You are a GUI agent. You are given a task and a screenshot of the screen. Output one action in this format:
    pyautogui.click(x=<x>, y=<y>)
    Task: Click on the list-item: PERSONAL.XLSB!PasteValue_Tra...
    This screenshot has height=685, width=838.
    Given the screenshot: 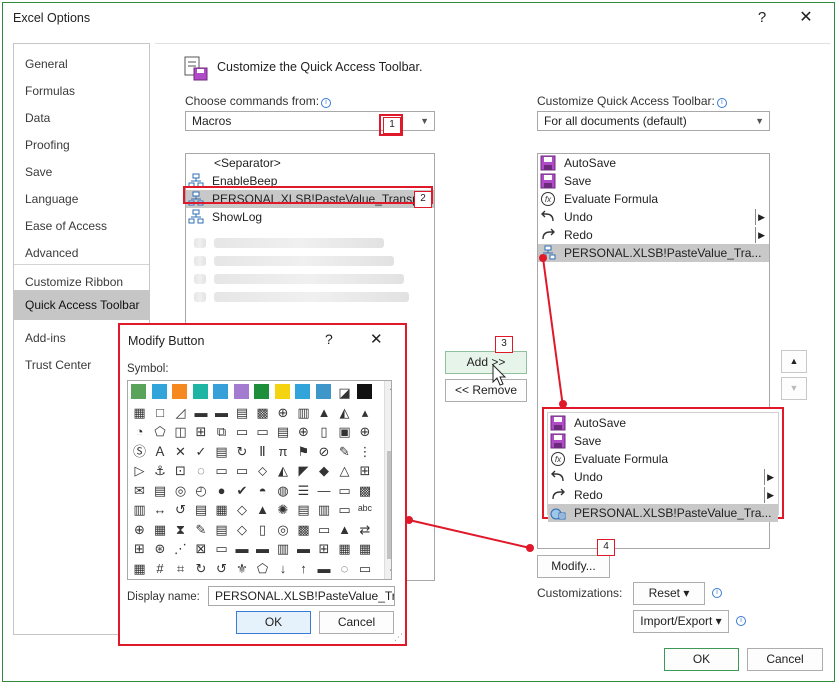 What is the action you would take?
    pyautogui.click(x=663, y=513)
    